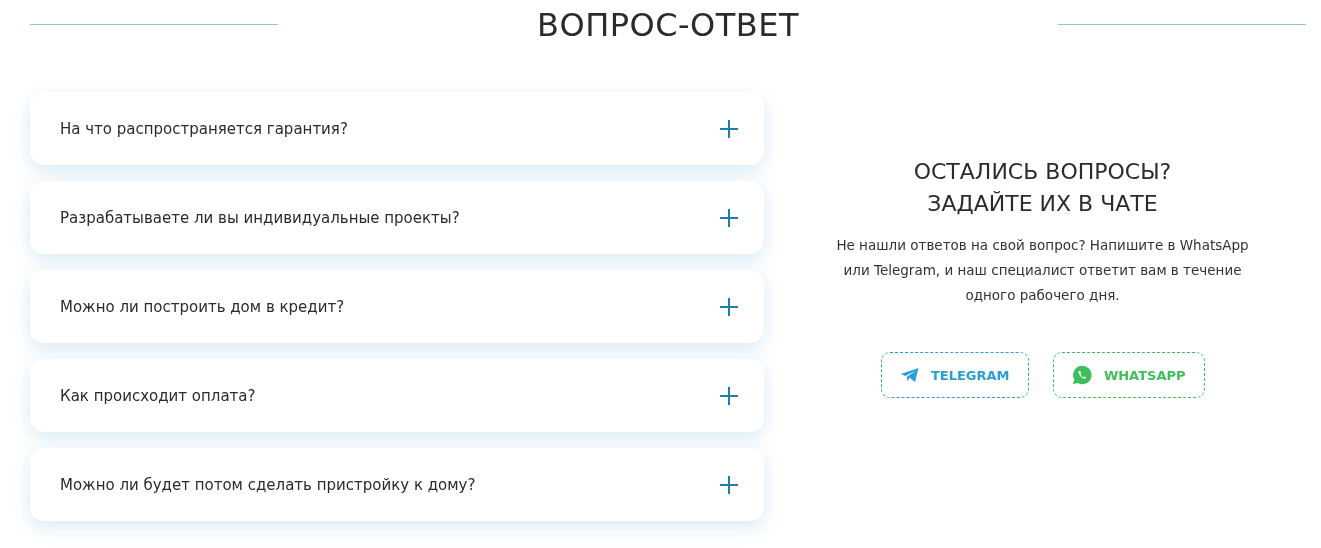  I want to click on contact-text: Не нашли ответов на свой вопрос? Напишите в WhatsApp или Telegram, и наш специалист ответит вам в течение одного рабочего дня., so click(1042, 270).